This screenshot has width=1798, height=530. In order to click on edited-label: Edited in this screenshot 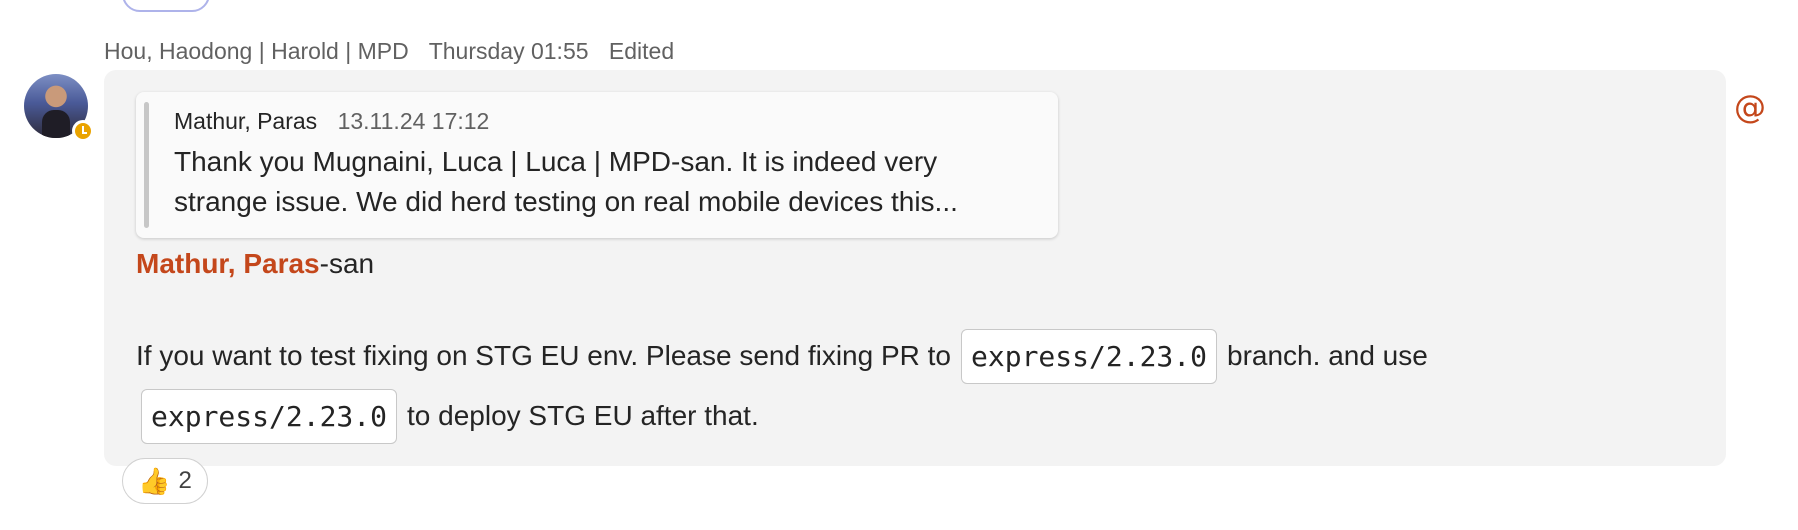, I will do `click(641, 51)`.